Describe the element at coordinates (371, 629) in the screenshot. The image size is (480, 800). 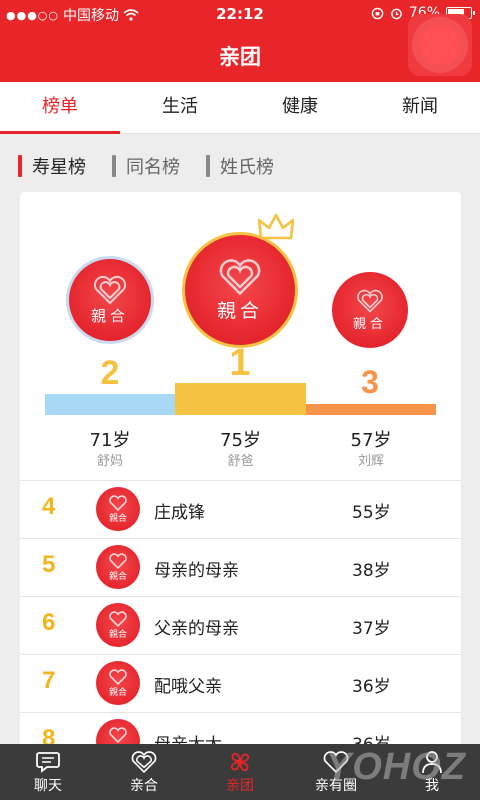
I see `row-age: 37岁` at that location.